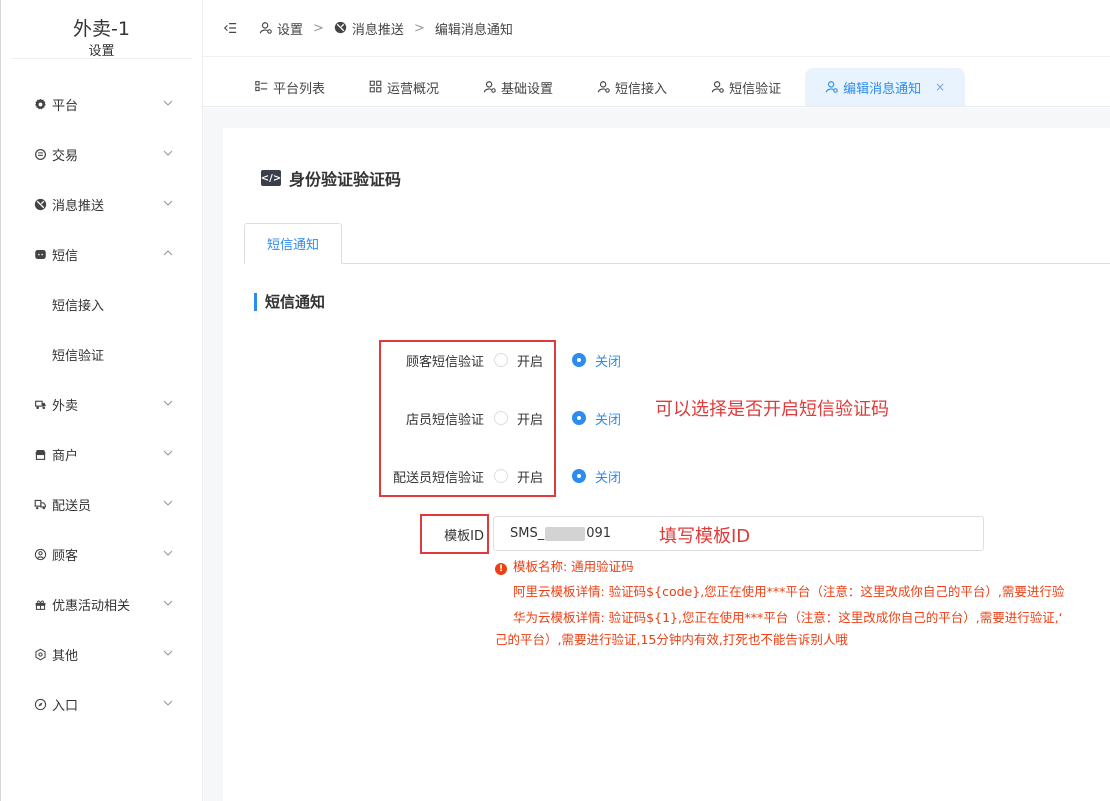 This screenshot has width=1110, height=801. I want to click on delivery-icon, so click(40, 404).